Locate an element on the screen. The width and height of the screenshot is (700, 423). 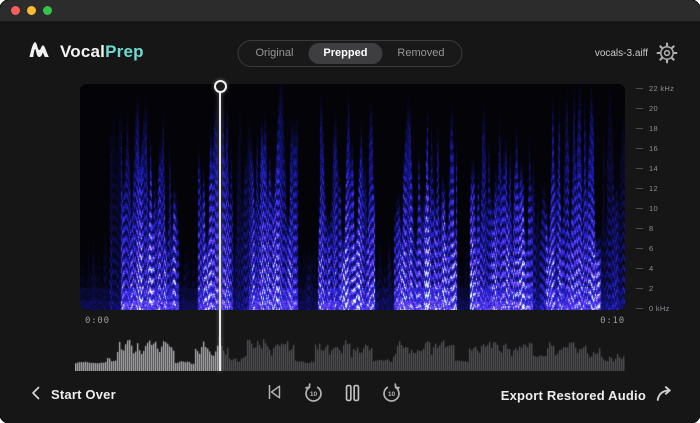
export-label: Export Restored Audio is located at coordinates (573, 395).